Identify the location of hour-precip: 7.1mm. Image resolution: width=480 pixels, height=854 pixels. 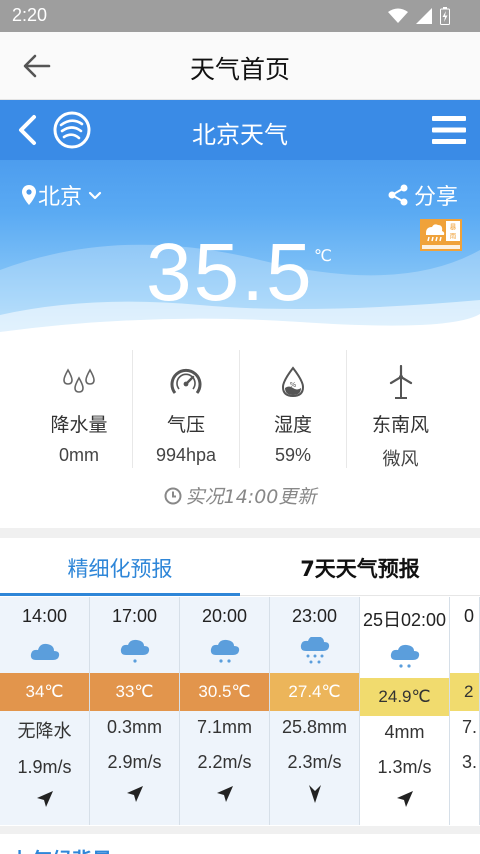
(224, 727).